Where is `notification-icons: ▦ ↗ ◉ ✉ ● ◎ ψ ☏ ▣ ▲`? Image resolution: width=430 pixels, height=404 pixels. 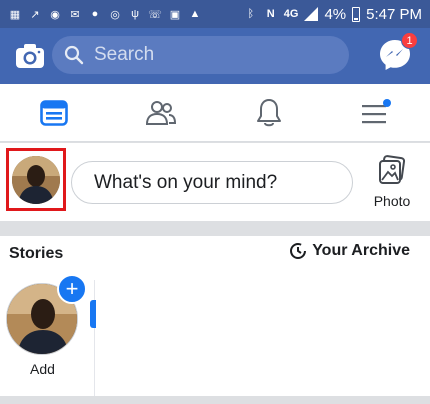 notification-icons: ▦ ↗ ◉ ✉ ● ◎ ψ ☏ ▣ ▲ is located at coordinates (105, 14).